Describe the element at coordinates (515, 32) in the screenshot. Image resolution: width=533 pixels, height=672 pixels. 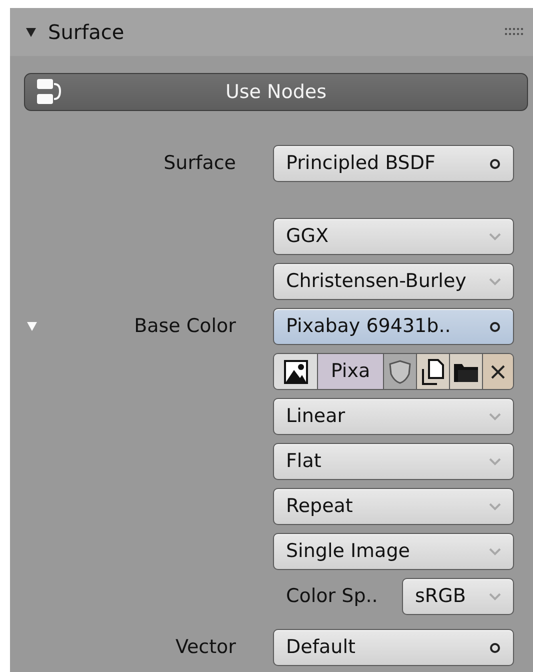
I see `drag-handle-icon` at that location.